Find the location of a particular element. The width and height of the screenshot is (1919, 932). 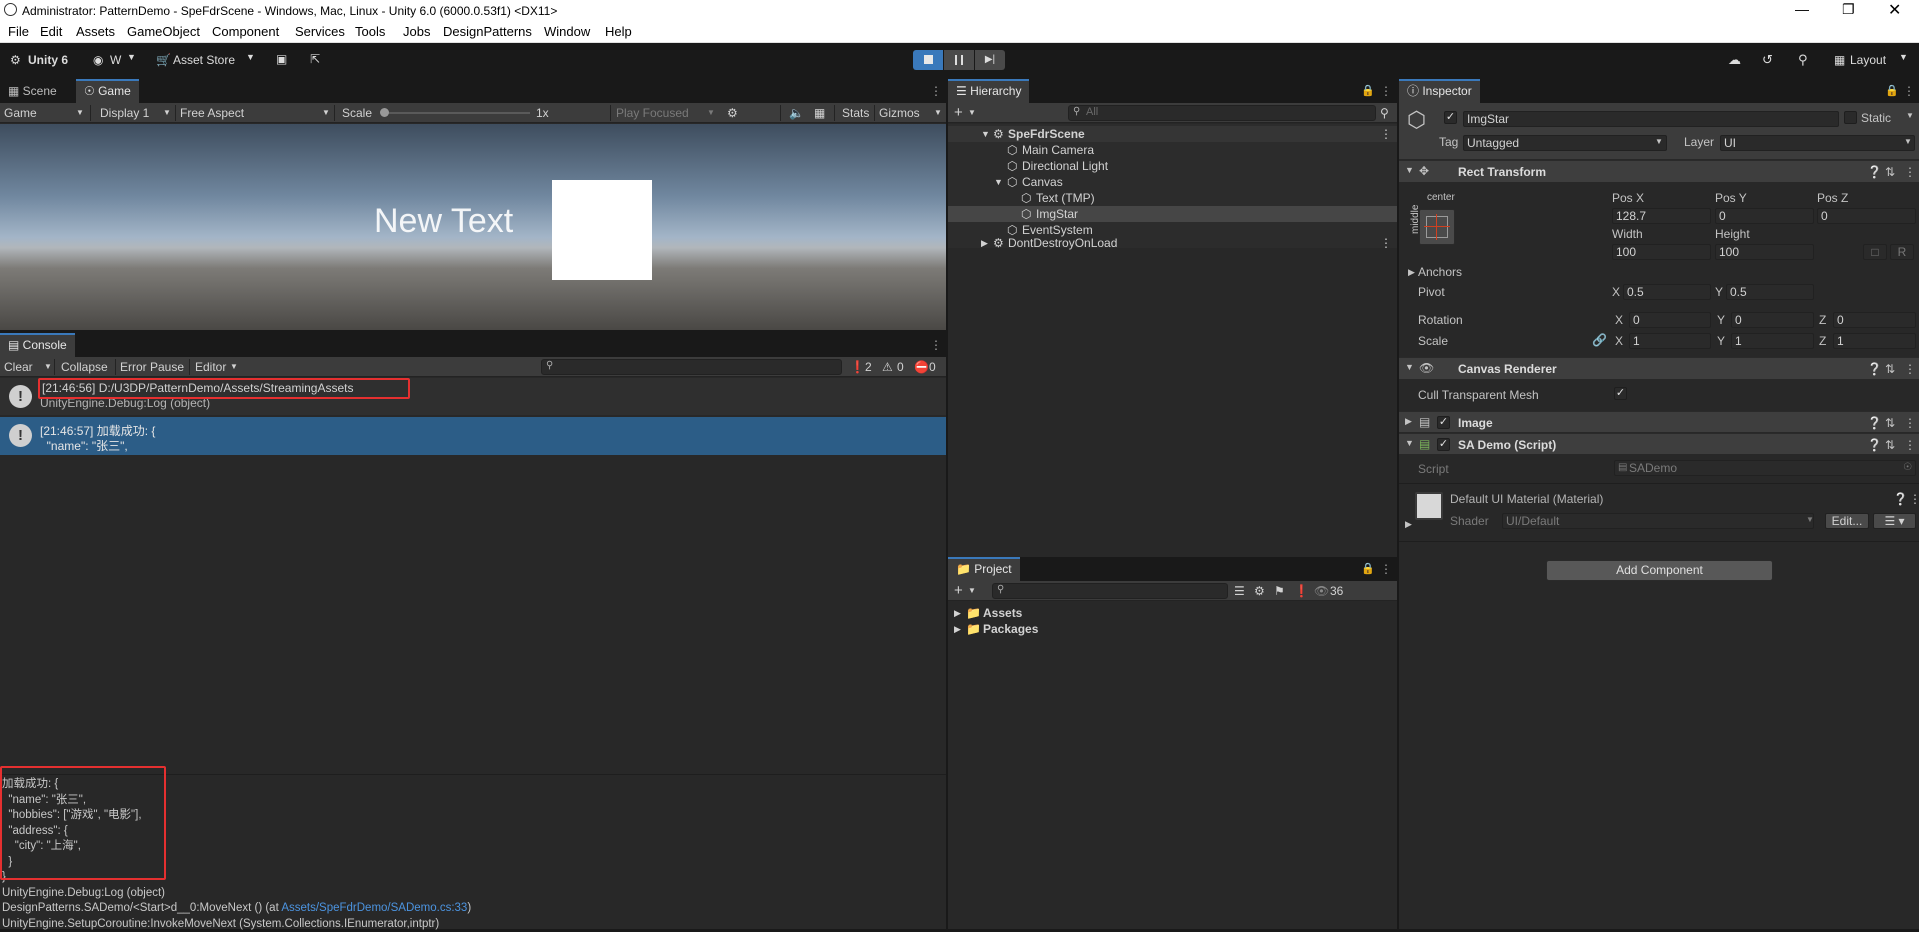

warning-filter-icon: ❗ is located at coordinates (1301, 591).